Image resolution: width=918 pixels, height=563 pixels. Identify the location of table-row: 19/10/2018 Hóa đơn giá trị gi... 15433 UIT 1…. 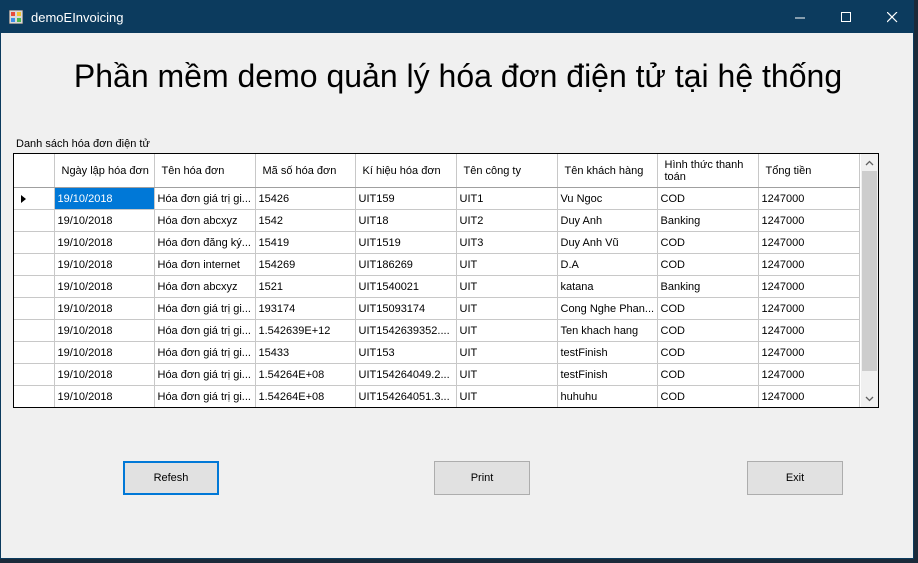
(437, 352).